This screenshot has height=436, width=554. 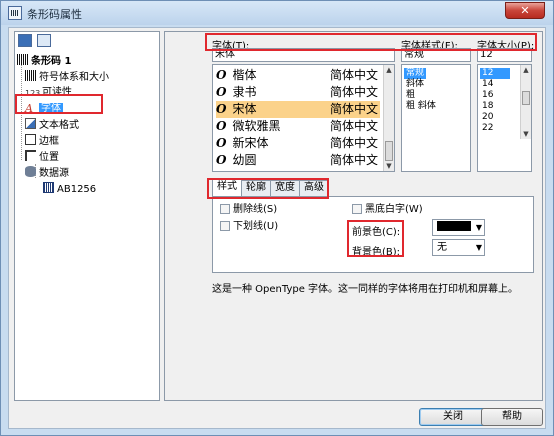 What do you see at coordinates (256, 126) in the screenshot?
I see `font-item-name: 微软雅黑` at bounding box center [256, 126].